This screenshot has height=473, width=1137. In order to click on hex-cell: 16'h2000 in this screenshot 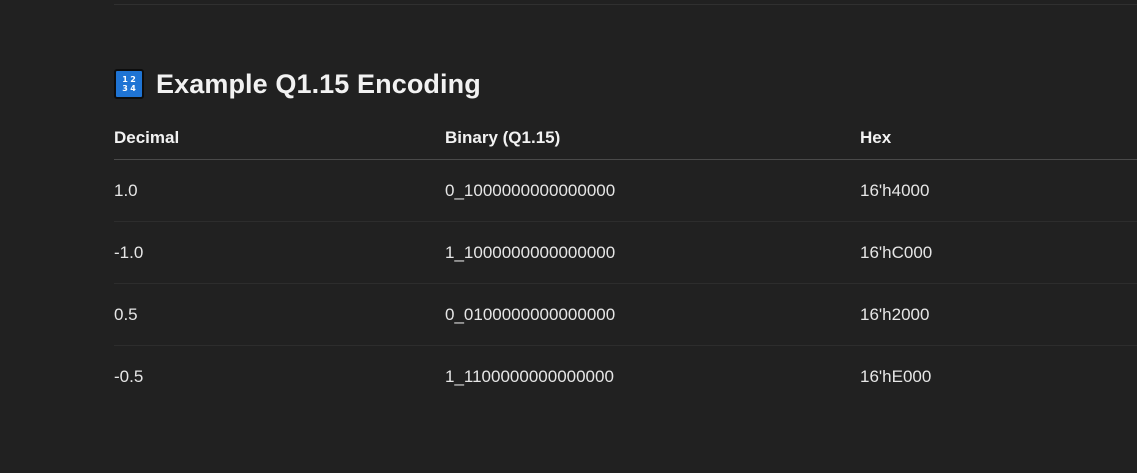, I will do `click(998, 314)`.